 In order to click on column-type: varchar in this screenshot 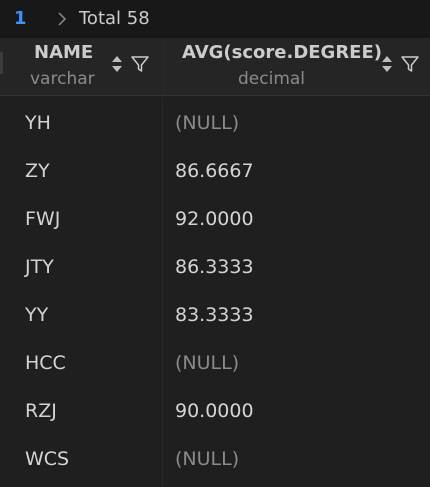, I will do `click(62, 79)`.